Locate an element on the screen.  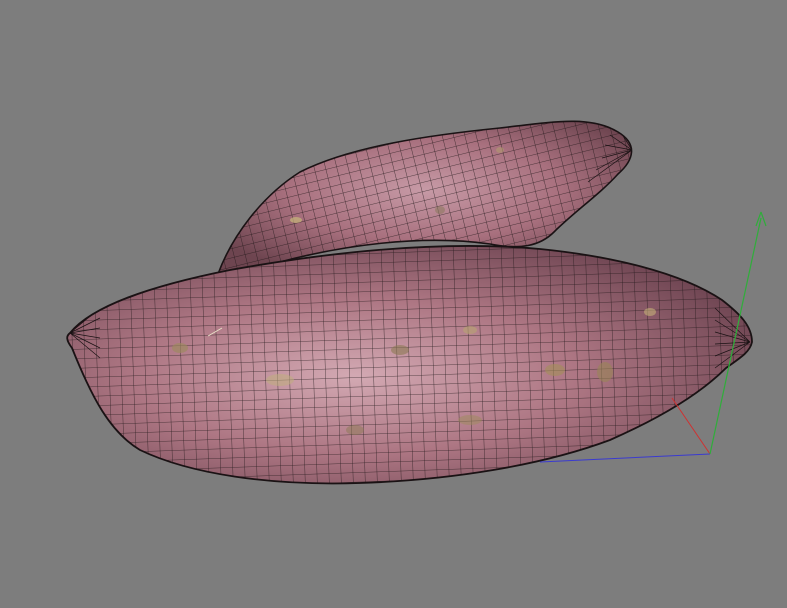
z-axis-line is located at coordinates (625, 458).